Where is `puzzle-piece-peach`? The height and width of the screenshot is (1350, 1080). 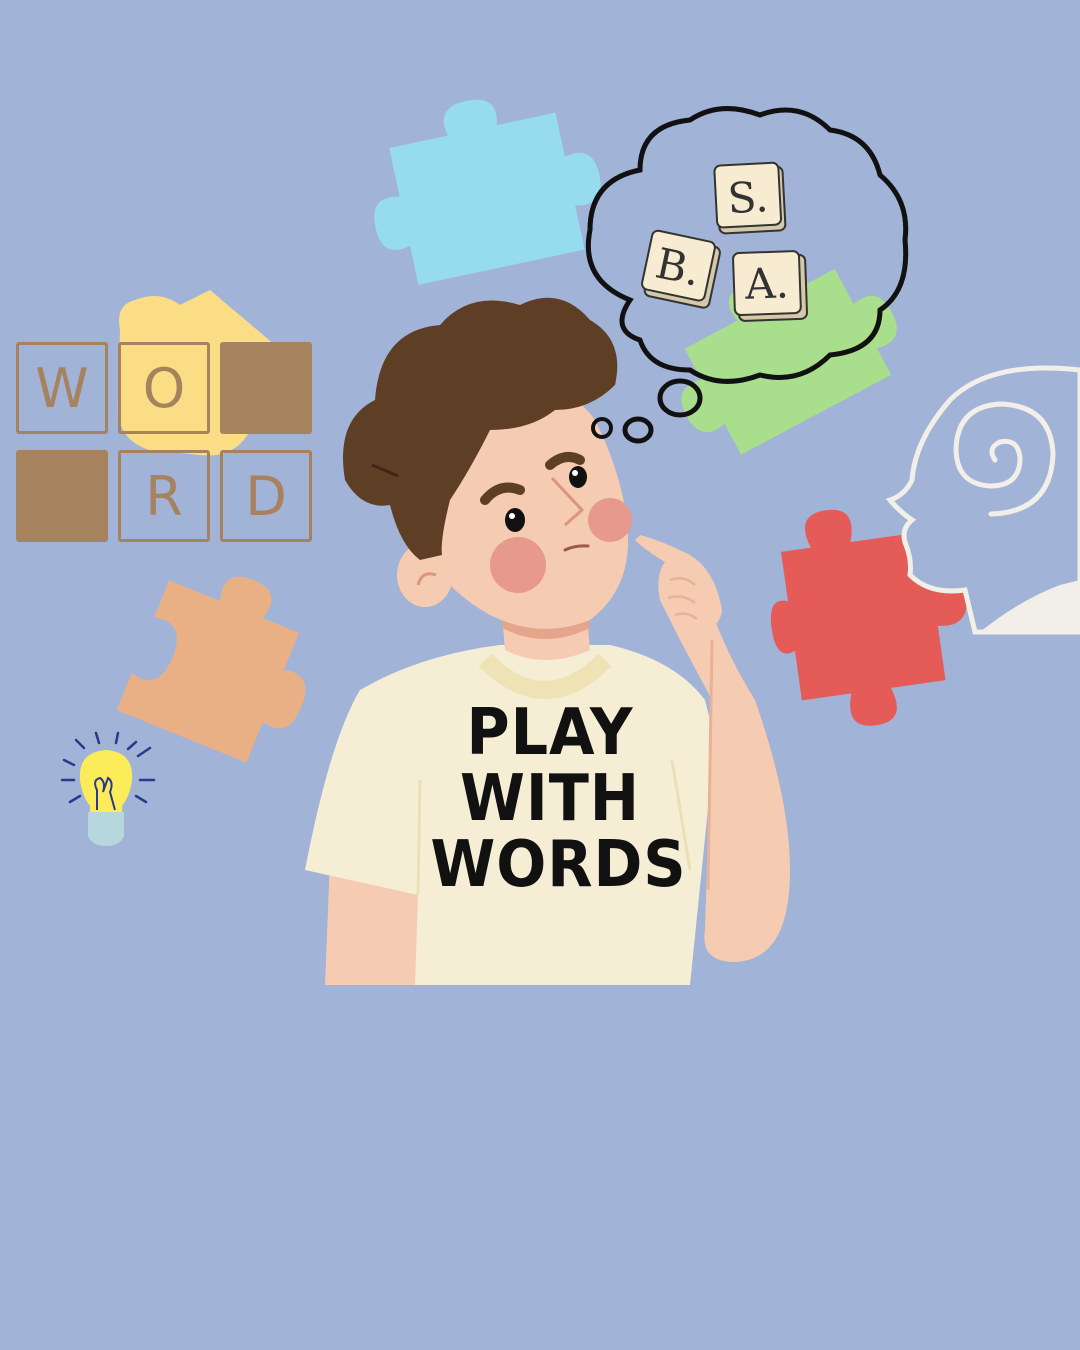
puzzle-piece-peach is located at coordinates (211, 669).